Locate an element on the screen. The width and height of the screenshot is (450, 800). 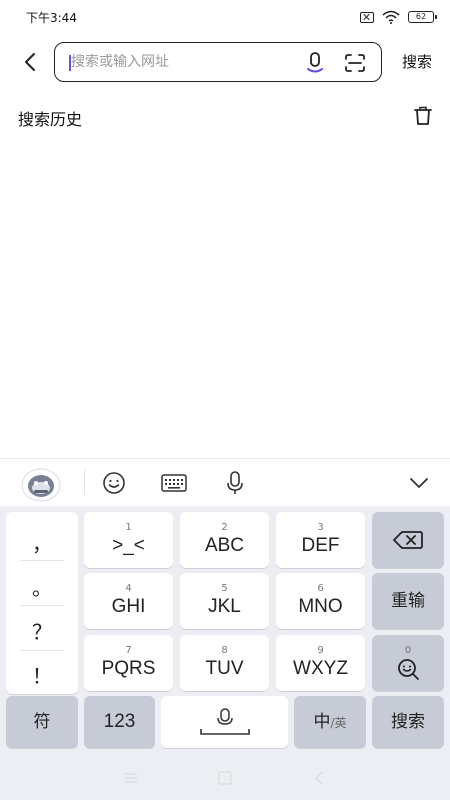
key-label: 搜索 is located at coordinates (408, 721).